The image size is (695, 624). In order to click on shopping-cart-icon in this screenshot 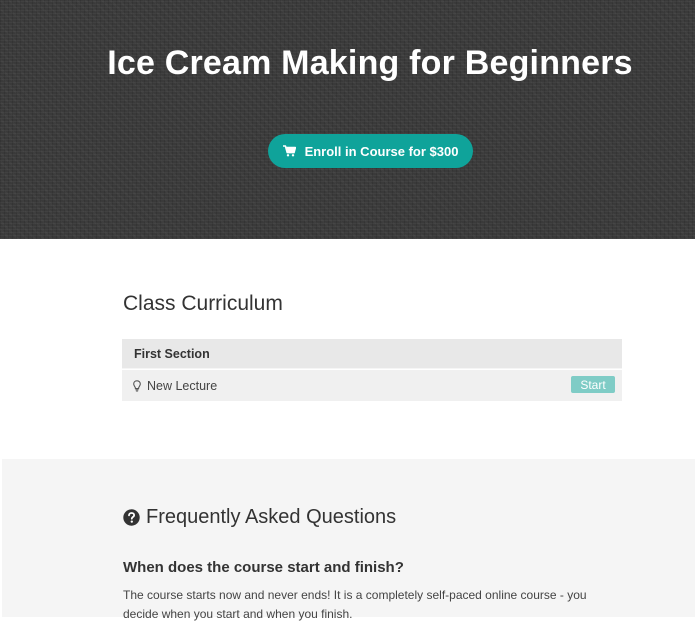, I will do `click(289, 151)`.